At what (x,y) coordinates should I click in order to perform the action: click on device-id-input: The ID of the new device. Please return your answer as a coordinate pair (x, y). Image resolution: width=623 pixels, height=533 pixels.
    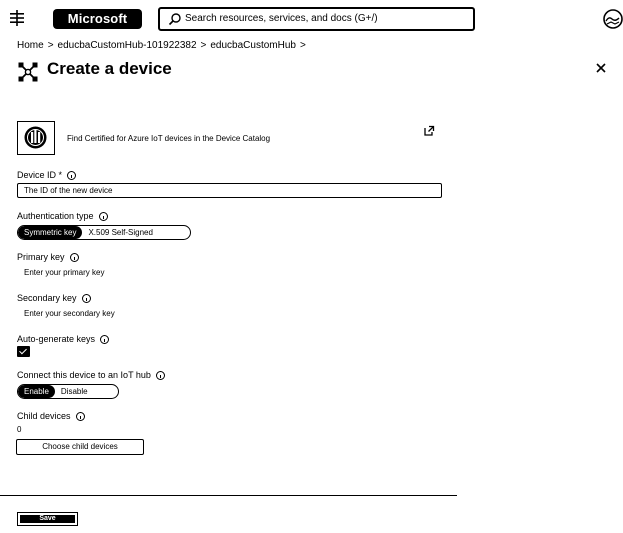
    Looking at the image, I should click on (229, 190).